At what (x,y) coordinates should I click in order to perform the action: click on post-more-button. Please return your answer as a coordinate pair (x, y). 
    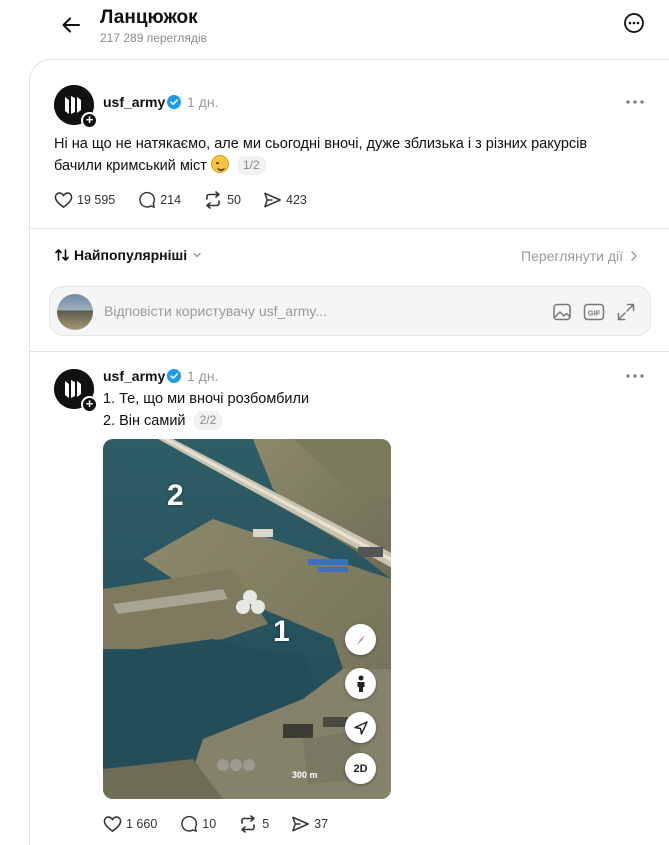
    Looking at the image, I should click on (635, 102).